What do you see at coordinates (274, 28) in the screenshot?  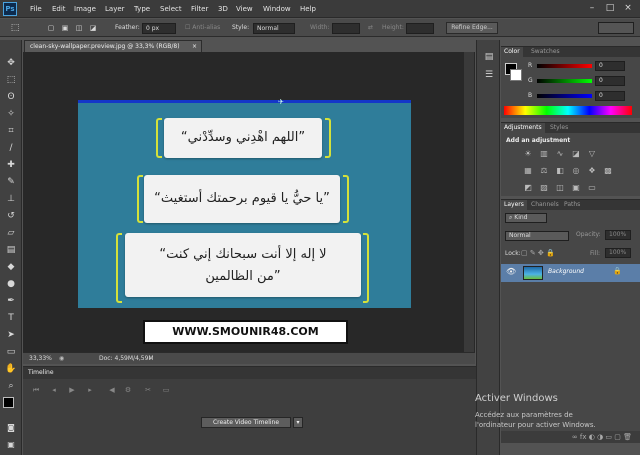 I see `style-select: Normal` at bounding box center [274, 28].